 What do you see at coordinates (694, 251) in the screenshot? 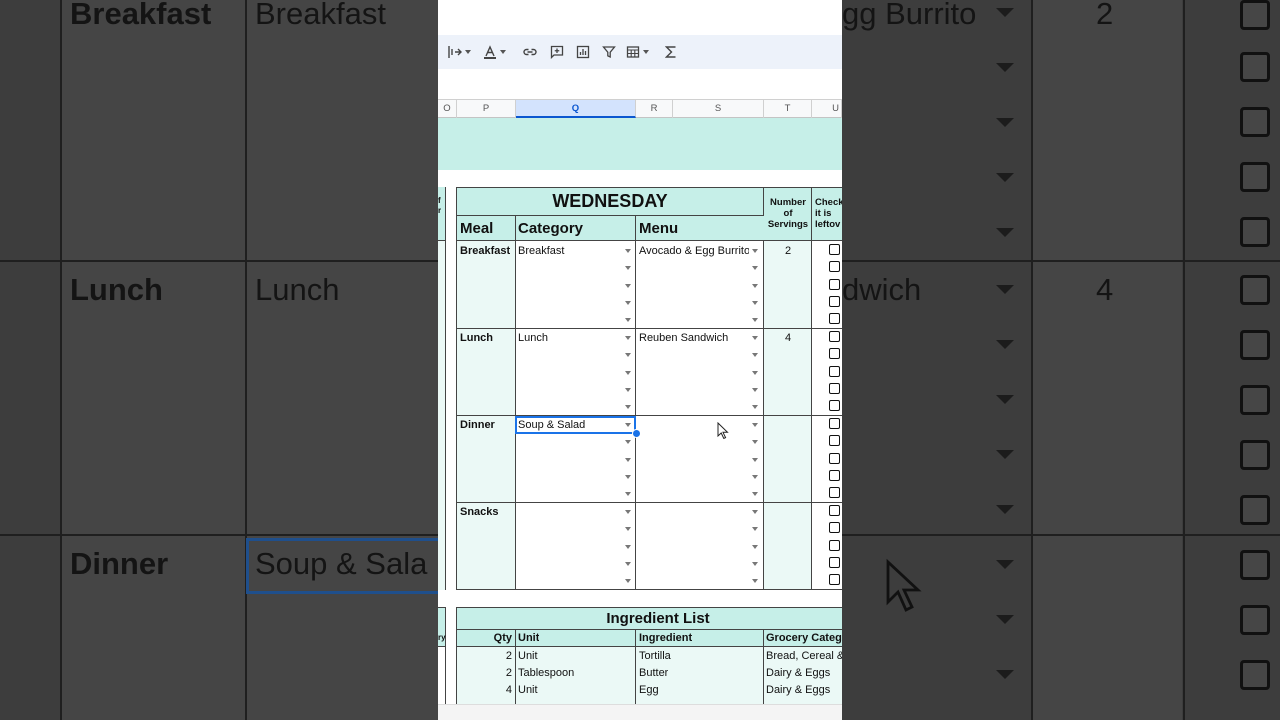
I see `menu-dropdown: Avocado & Egg Burrito` at bounding box center [694, 251].